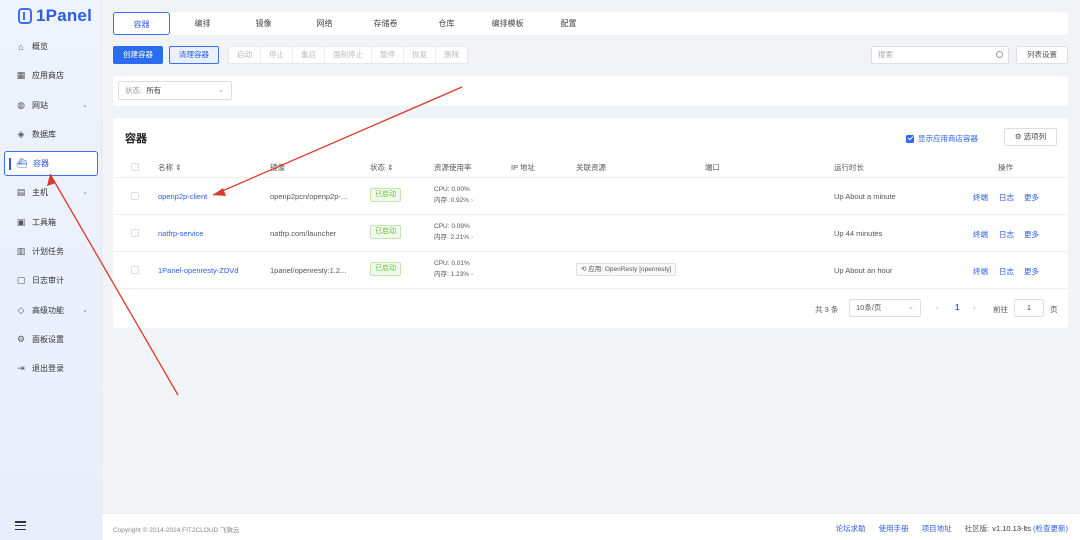  What do you see at coordinates (20, 526) in the screenshot?
I see `menu-toggle-icon` at bounding box center [20, 526].